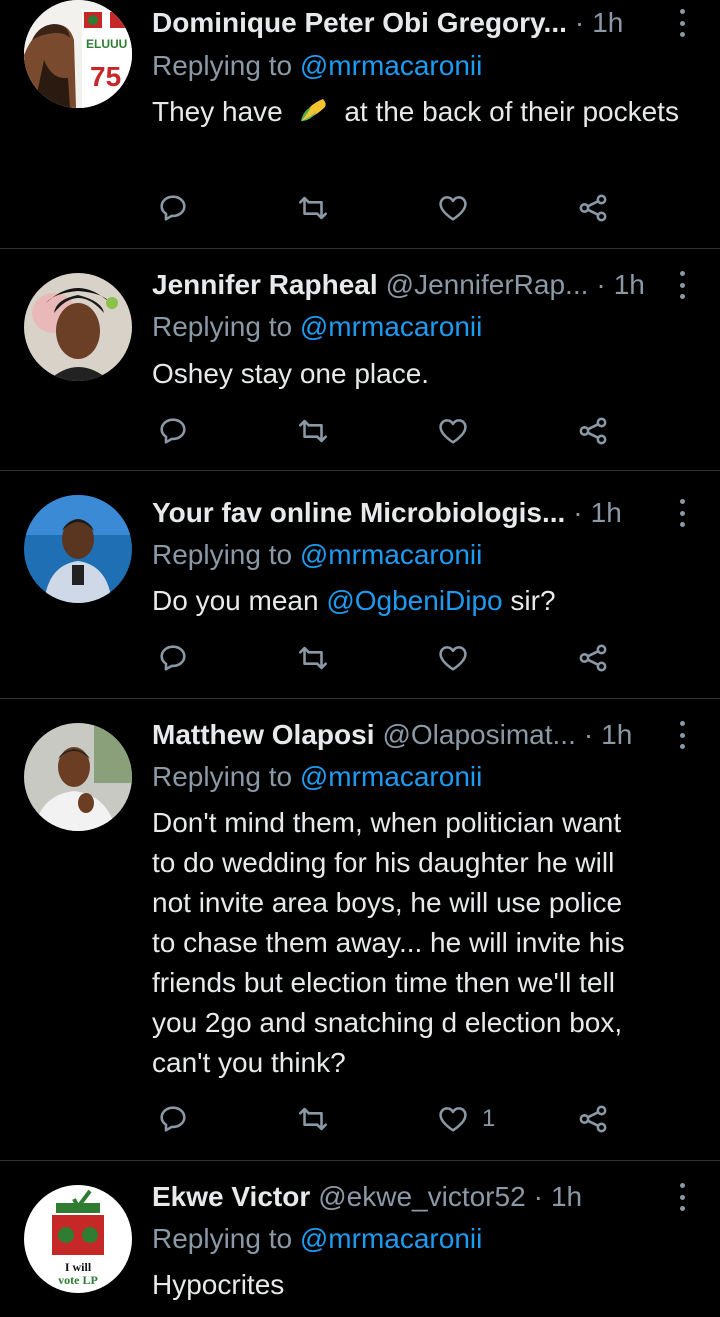 This screenshot has height=1317, width=720. Describe the element at coordinates (387, 1119) in the screenshot. I see `tweet-actions: 1` at that location.